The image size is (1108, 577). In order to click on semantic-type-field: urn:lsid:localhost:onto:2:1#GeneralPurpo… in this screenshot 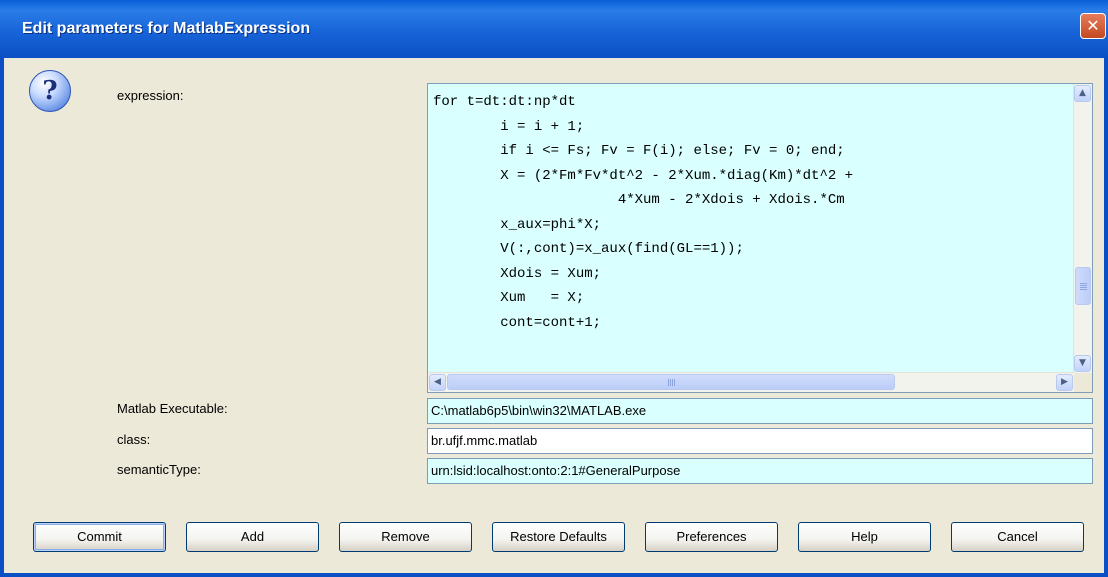, I will do `click(760, 471)`.